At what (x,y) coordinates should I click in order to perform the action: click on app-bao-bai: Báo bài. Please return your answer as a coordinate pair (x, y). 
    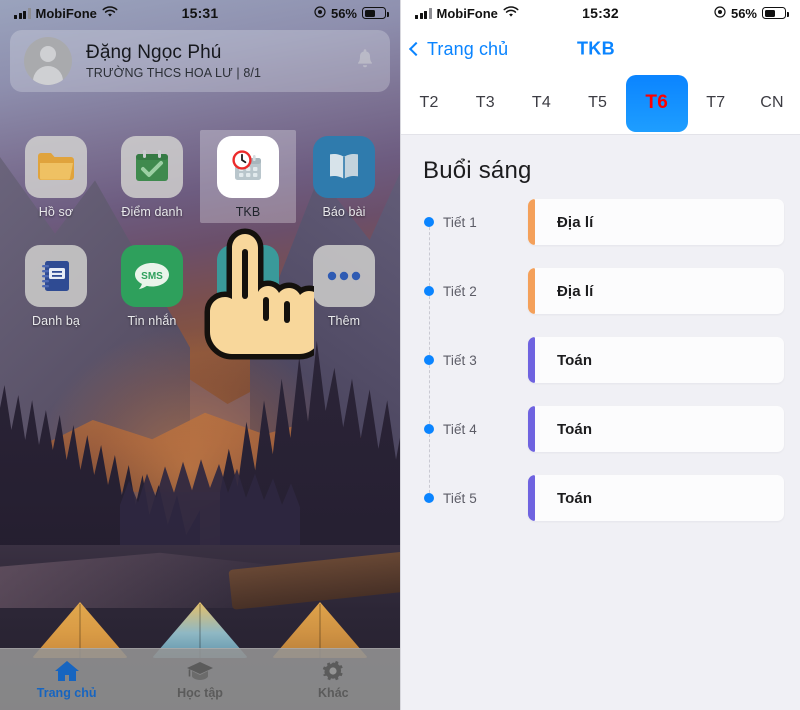
    Looking at the image, I should click on (344, 176).